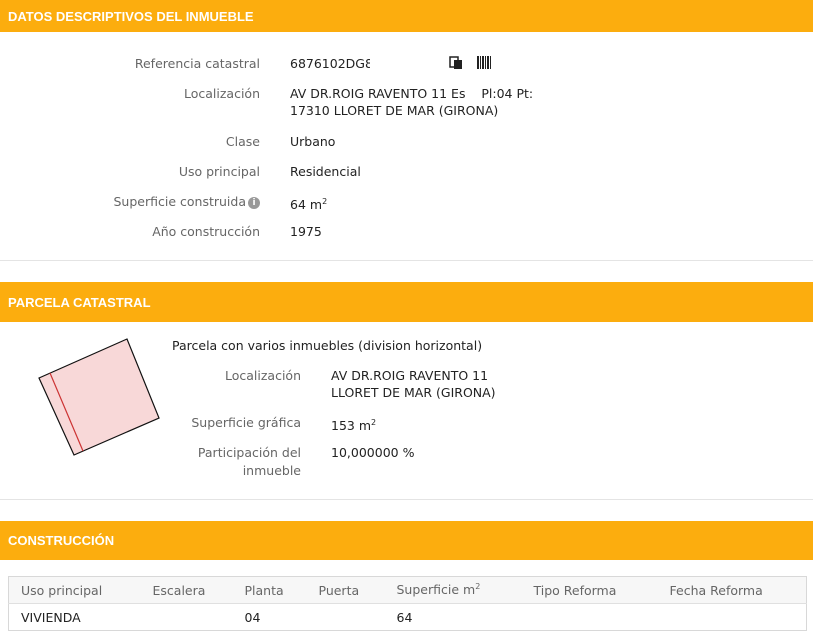 The height and width of the screenshot is (636, 813). Describe the element at coordinates (131, 16) in the screenshot. I see `section-title: DATOS DESCRIPTIVOS DEL INMUEBLE` at that location.